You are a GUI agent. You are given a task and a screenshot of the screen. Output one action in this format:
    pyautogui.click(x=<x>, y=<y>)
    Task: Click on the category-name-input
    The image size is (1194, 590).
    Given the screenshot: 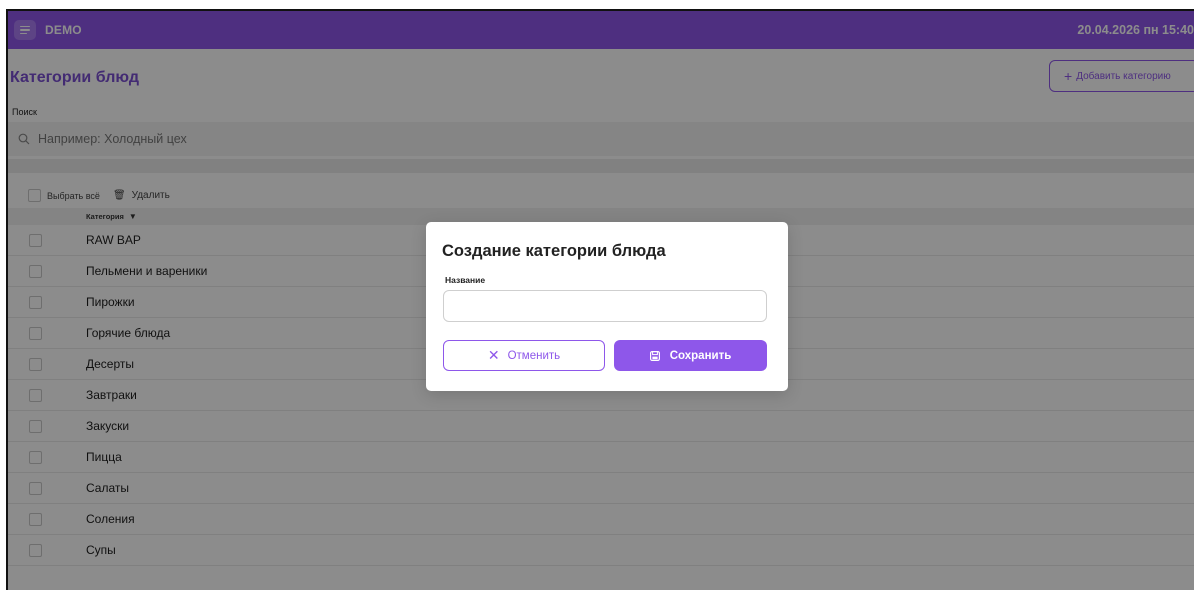 What is the action you would take?
    pyautogui.click(x=605, y=306)
    